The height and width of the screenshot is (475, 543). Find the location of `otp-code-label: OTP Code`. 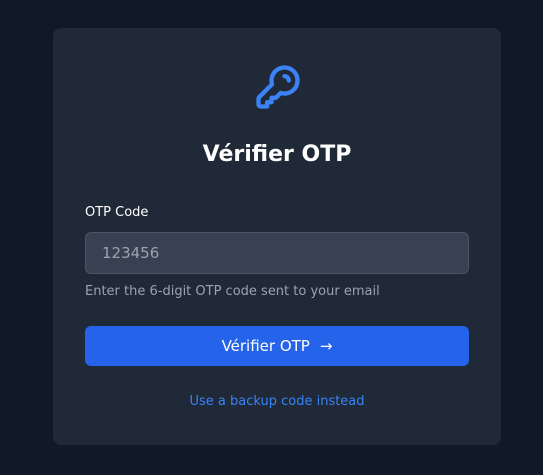

otp-code-label: OTP Code is located at coordinates (117, 212).